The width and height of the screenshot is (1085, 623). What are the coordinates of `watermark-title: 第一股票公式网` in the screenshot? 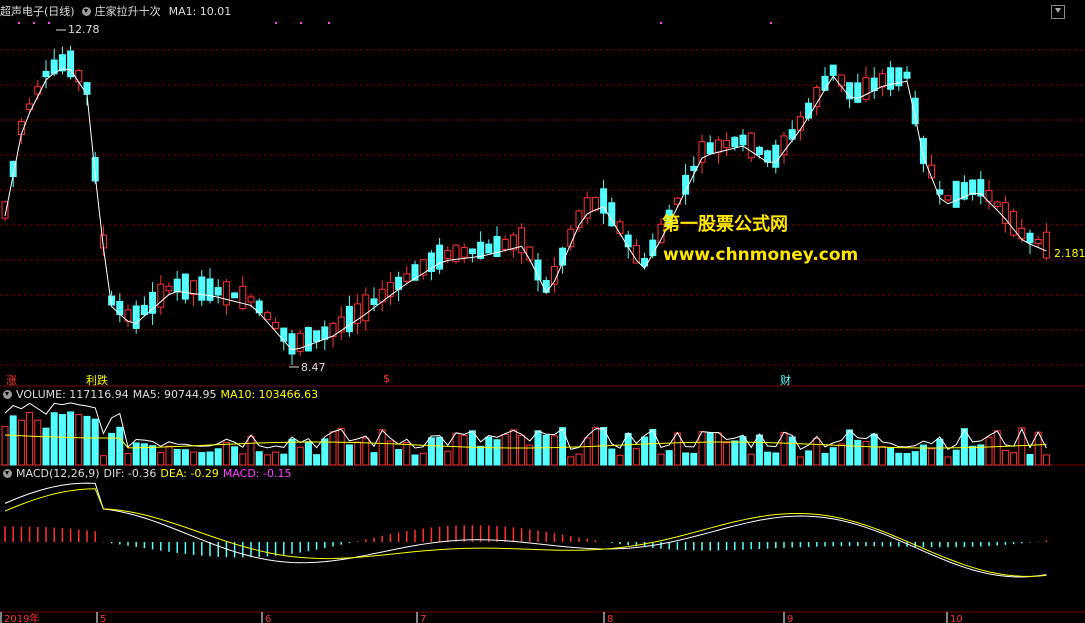 It's located at (725, 224).